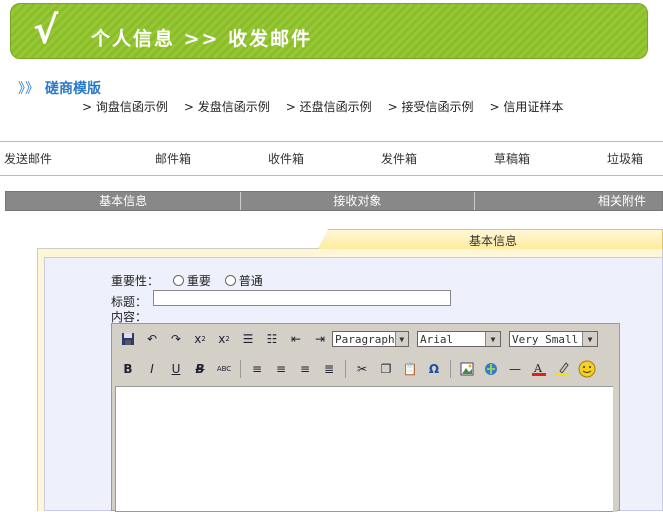 The width and height of the screenshot is (663, 512). I want to click on special-char-icon: Ω, so click(434, 369).